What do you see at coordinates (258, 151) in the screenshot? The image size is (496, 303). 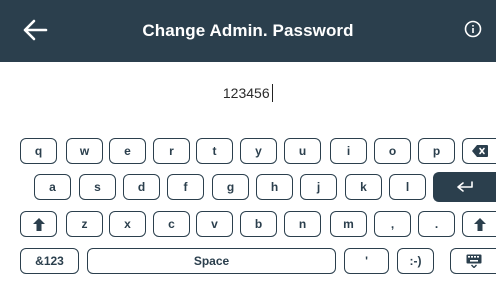 I see `key-y: y` at bounding box center [258, 151].